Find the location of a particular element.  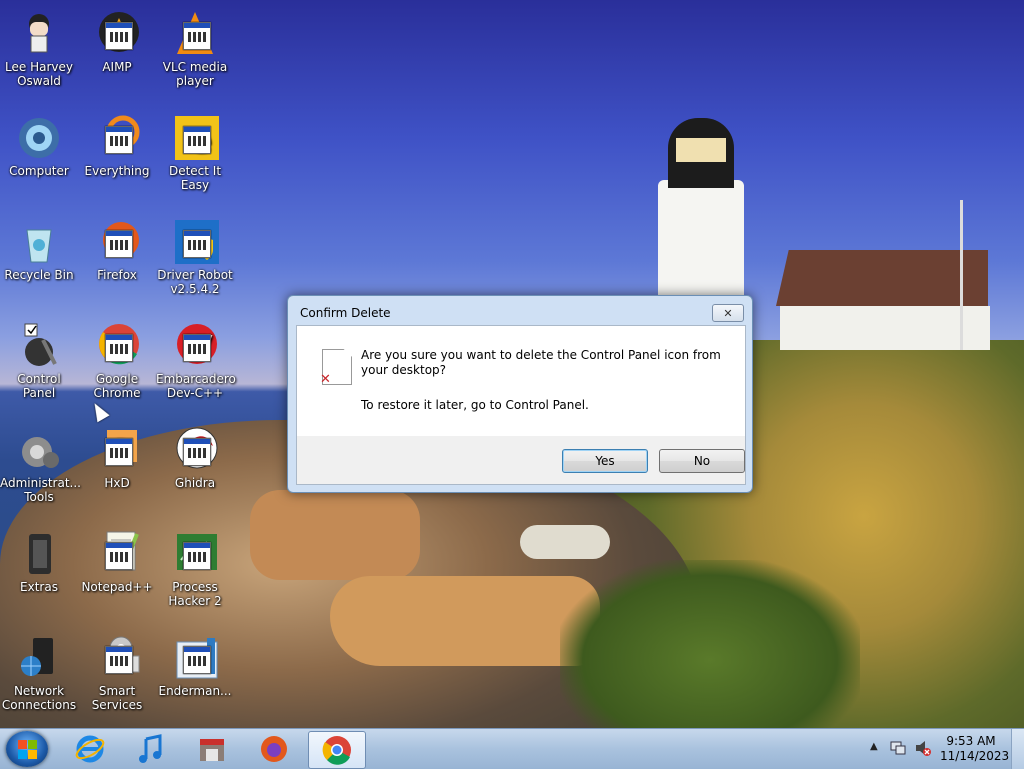

dialog-title: Confirm Delete is located at coordinates (345, 313).